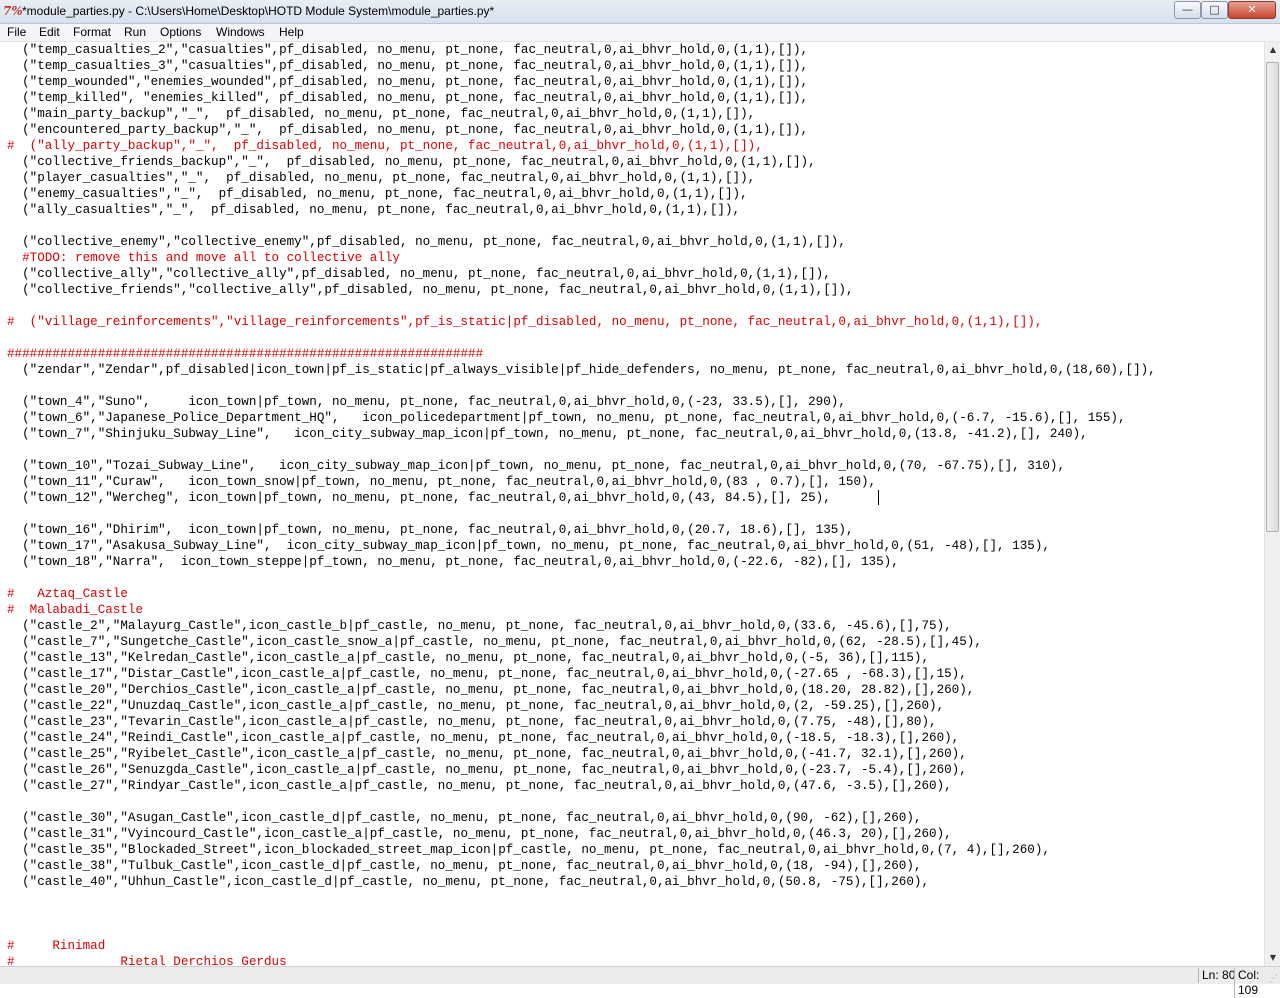 The width and height of the screenshot is (1280, 998). What do you see at coordinates (1272, 297) in the screenshot?
I see `scroll-thumb` at bounding box center [1272, 297].